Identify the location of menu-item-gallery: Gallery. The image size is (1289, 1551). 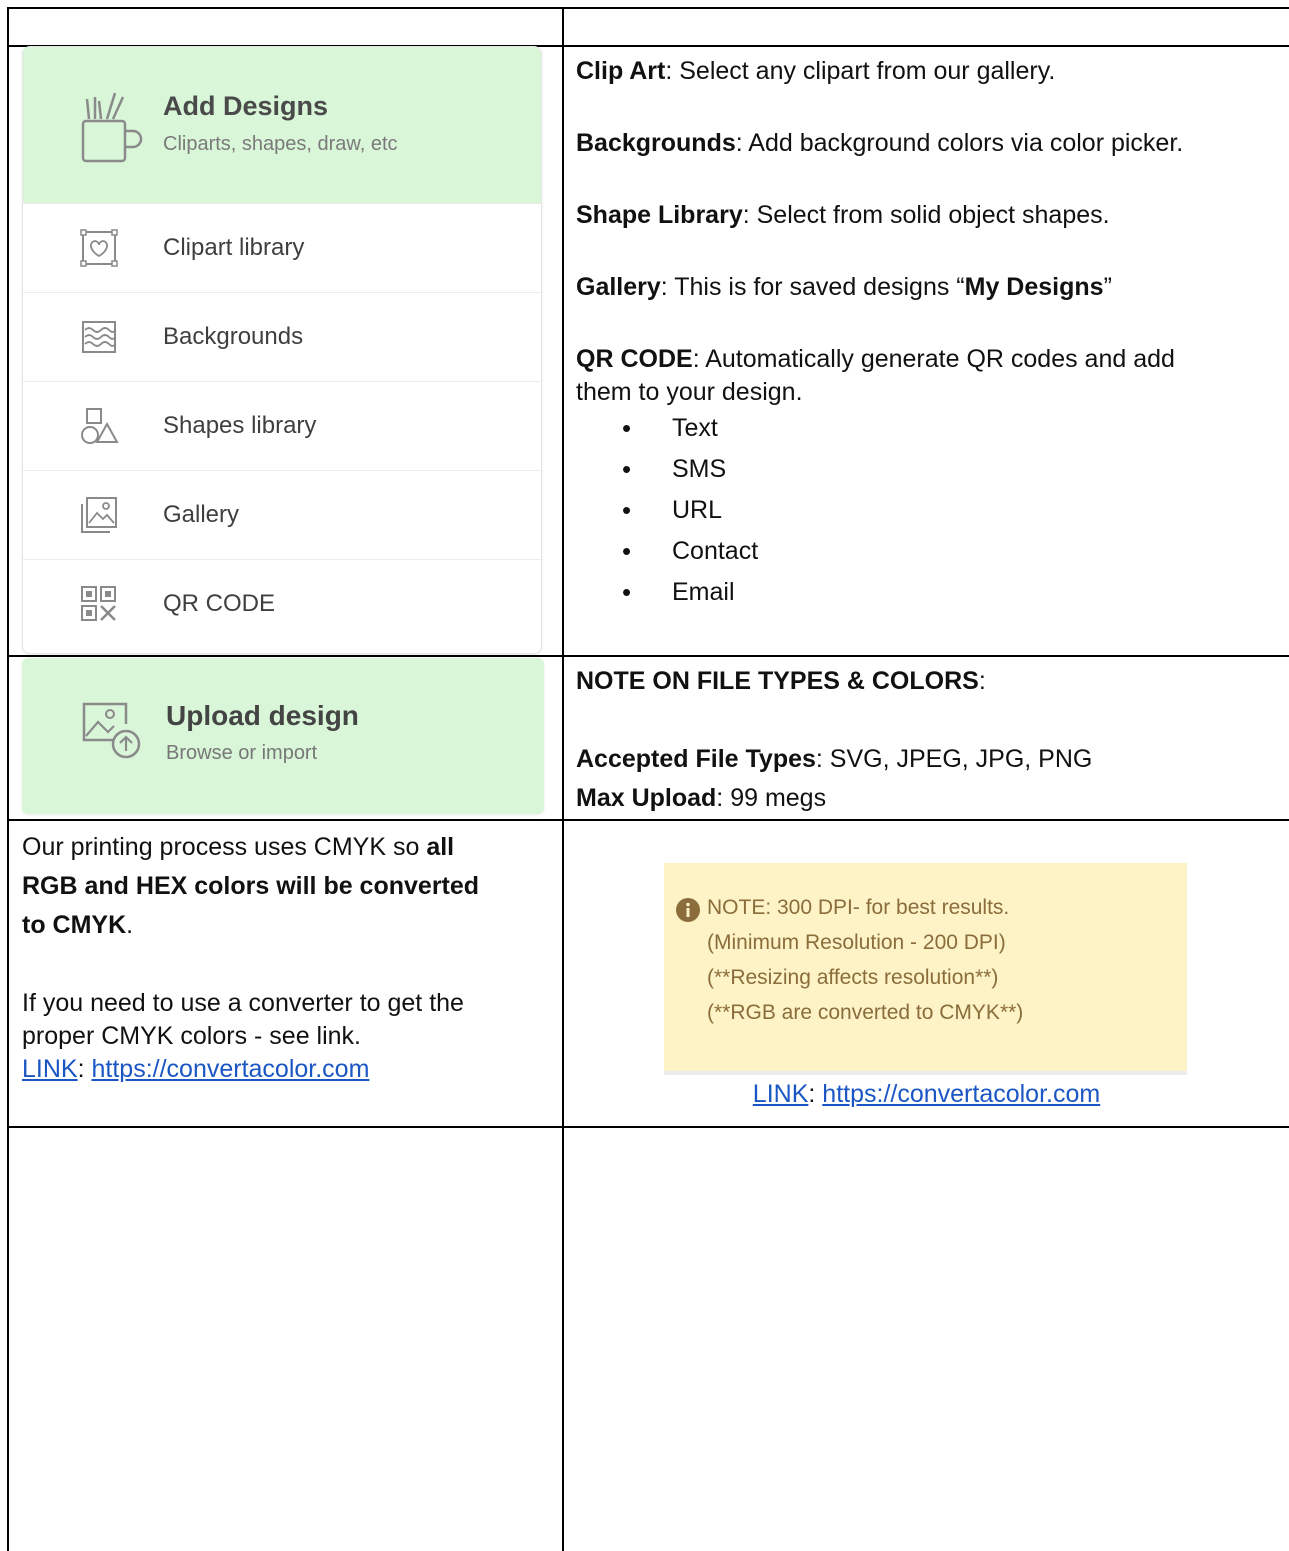
(282, 515).